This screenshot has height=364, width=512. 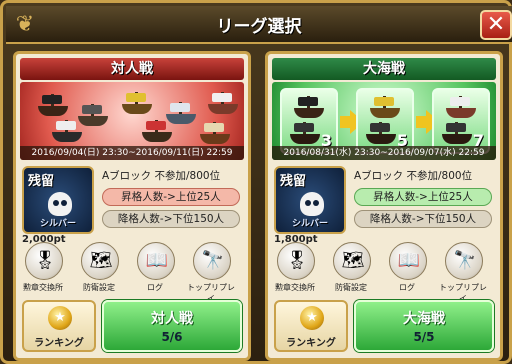 What do you see at coordinates (172, 326) in the screenshot?
I see `pvp-start-button: 対人戦 5/6` at bounding box center [172, 326].